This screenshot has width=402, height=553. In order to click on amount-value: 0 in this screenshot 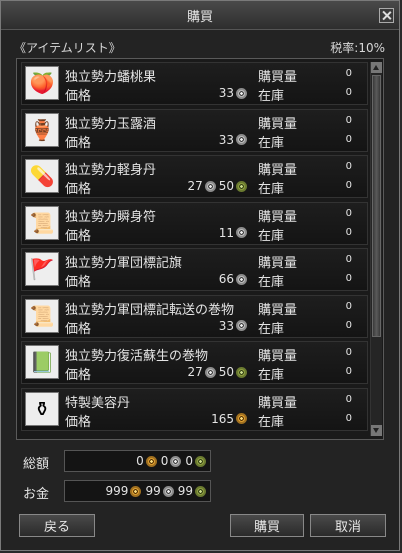, I will do `click(140, 461)`.